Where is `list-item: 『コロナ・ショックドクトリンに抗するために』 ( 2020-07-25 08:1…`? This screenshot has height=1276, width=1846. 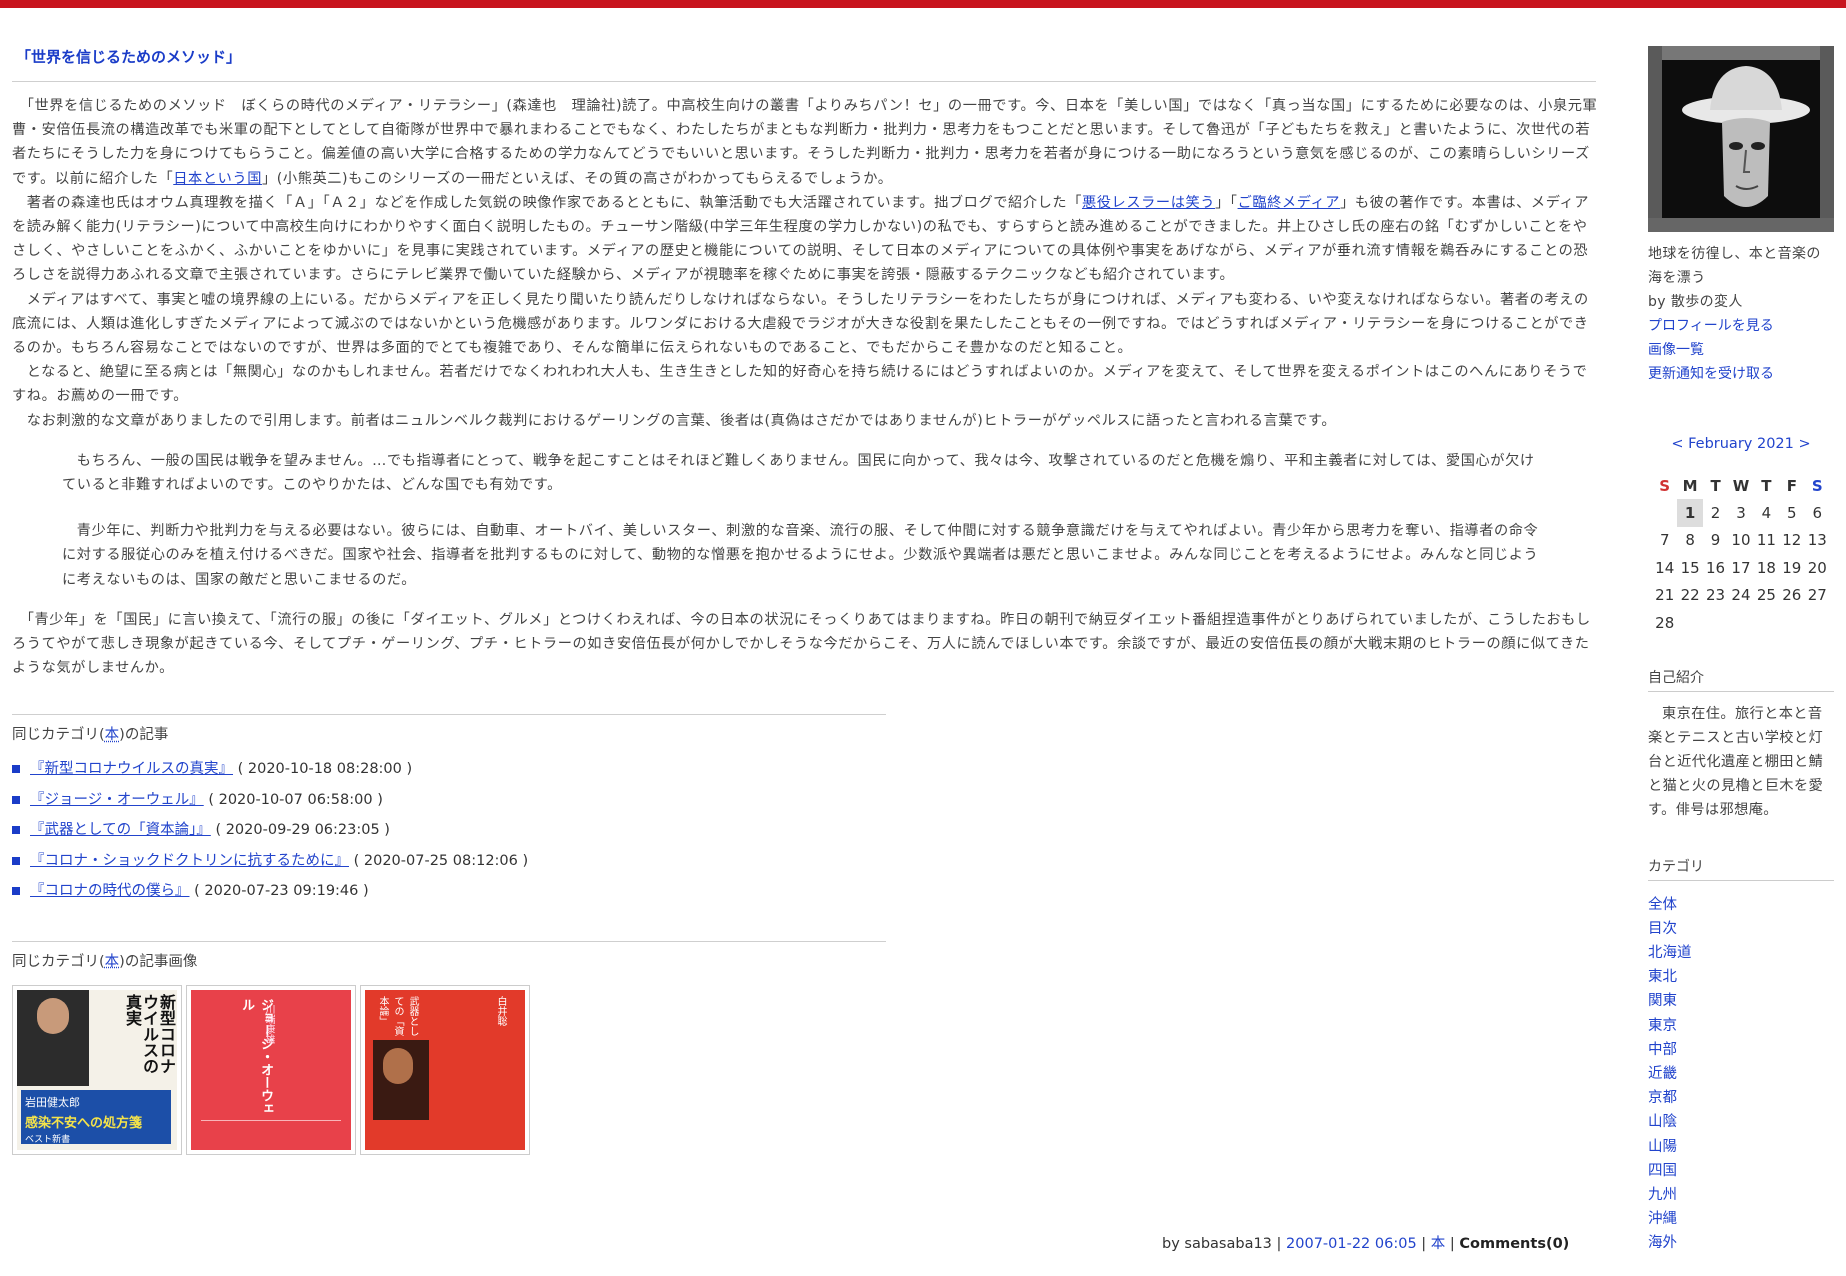 list-item: 『コロナ・ショックドクトリンに抗するために』 ( 2020-07-25 08:1… is located at coordinates (806, 861).